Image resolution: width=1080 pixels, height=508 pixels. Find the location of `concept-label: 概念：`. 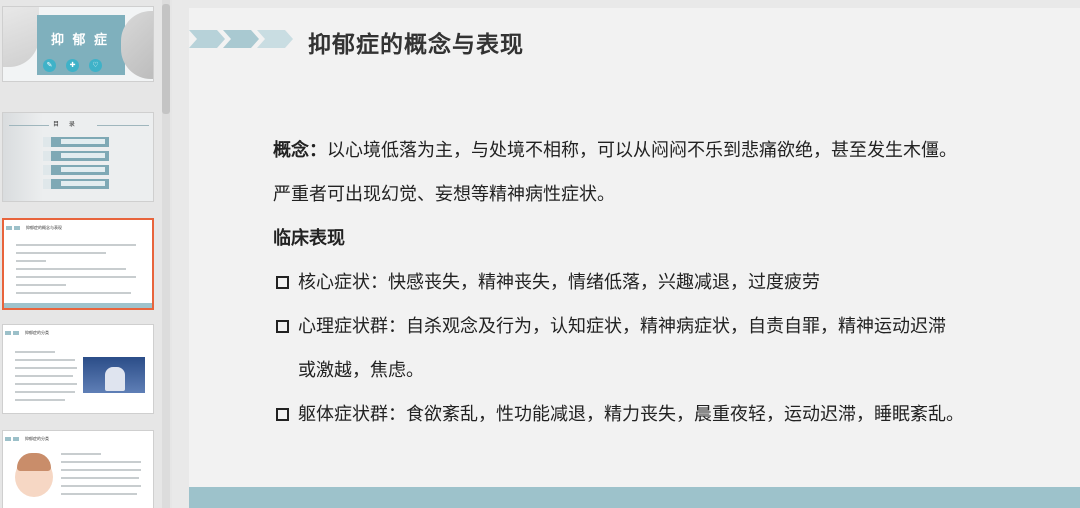

concept-label: 概念： is located at coordinates (300, 150).